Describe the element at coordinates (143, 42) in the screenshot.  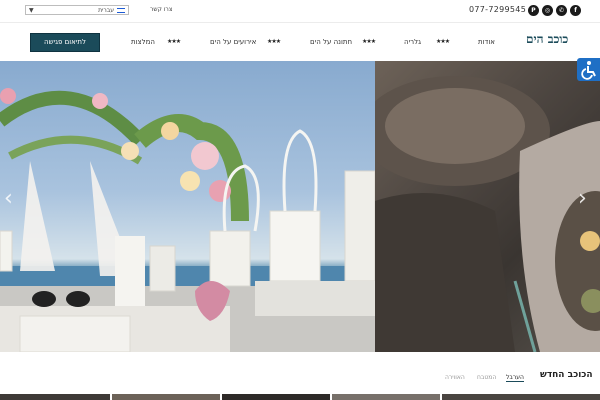
I see `nav-item-recommendations: המלצות` at that location.